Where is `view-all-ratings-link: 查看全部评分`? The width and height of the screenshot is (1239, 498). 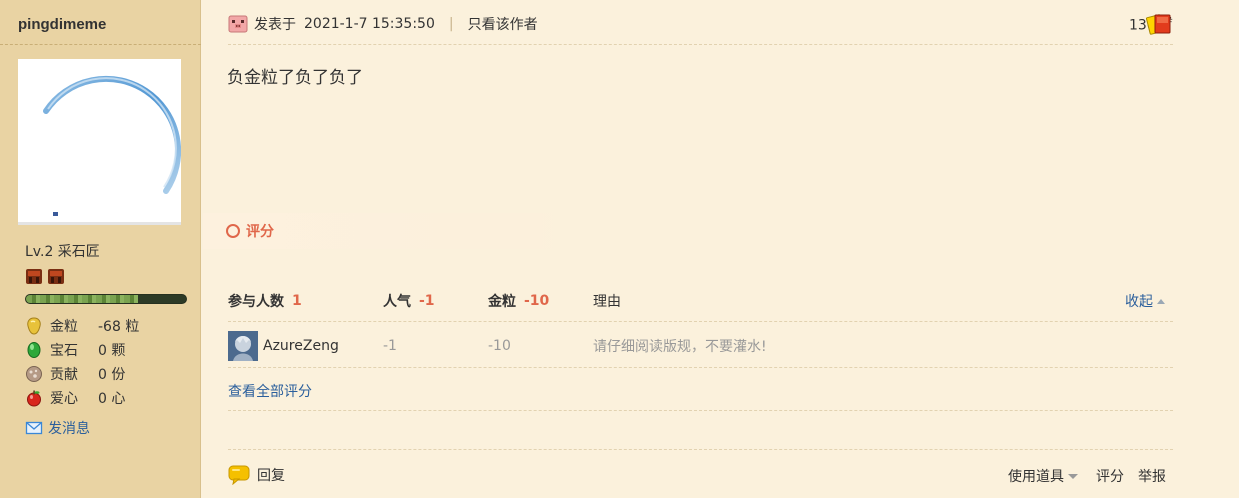
view-all-ratings-link: 查看全部评分 is located at coordinates (270, 391).